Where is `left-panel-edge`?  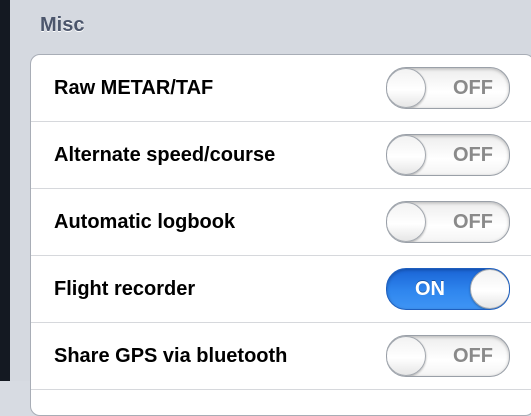
left-panel-edge is located at coordinates (5, 190).